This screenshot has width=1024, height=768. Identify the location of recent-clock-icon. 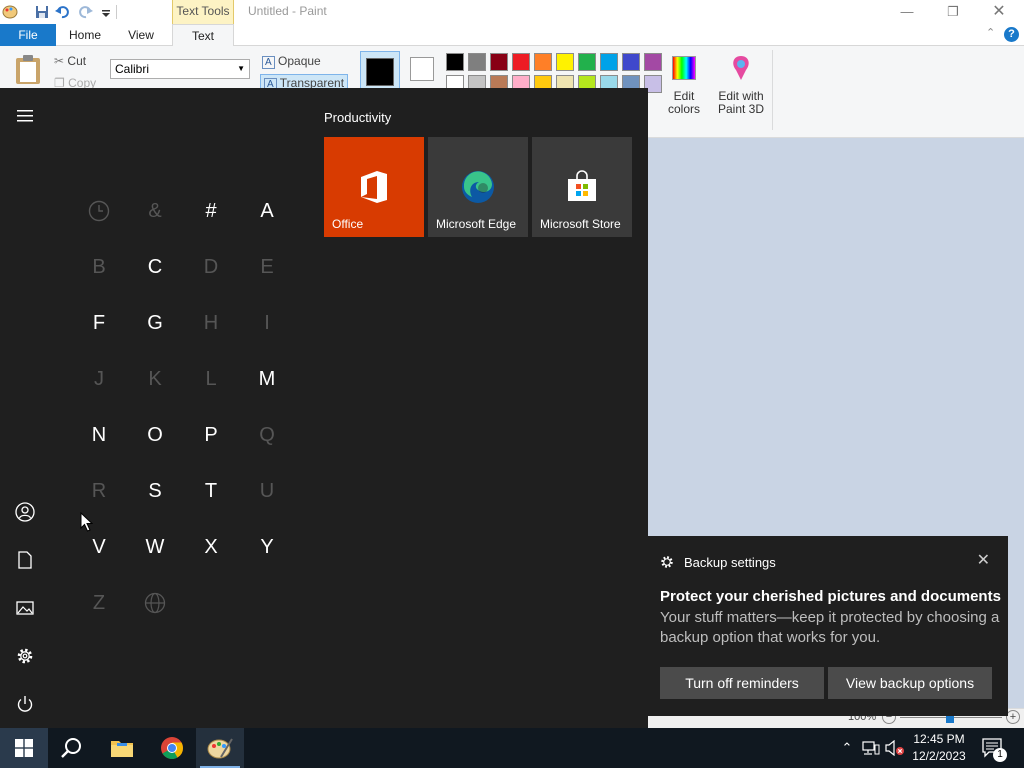
(99, 211).